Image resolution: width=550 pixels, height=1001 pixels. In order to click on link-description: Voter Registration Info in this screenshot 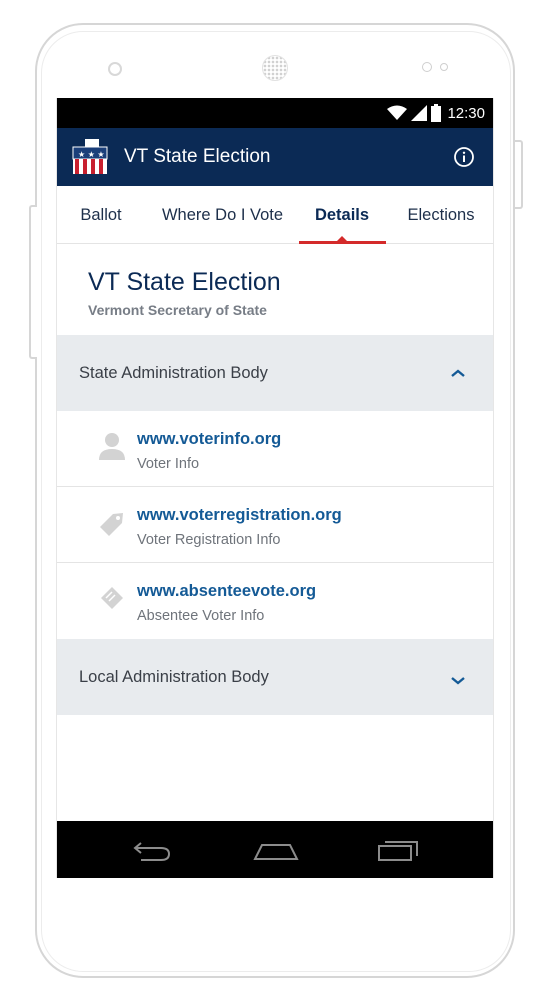, I will do `click(209, 540)`.